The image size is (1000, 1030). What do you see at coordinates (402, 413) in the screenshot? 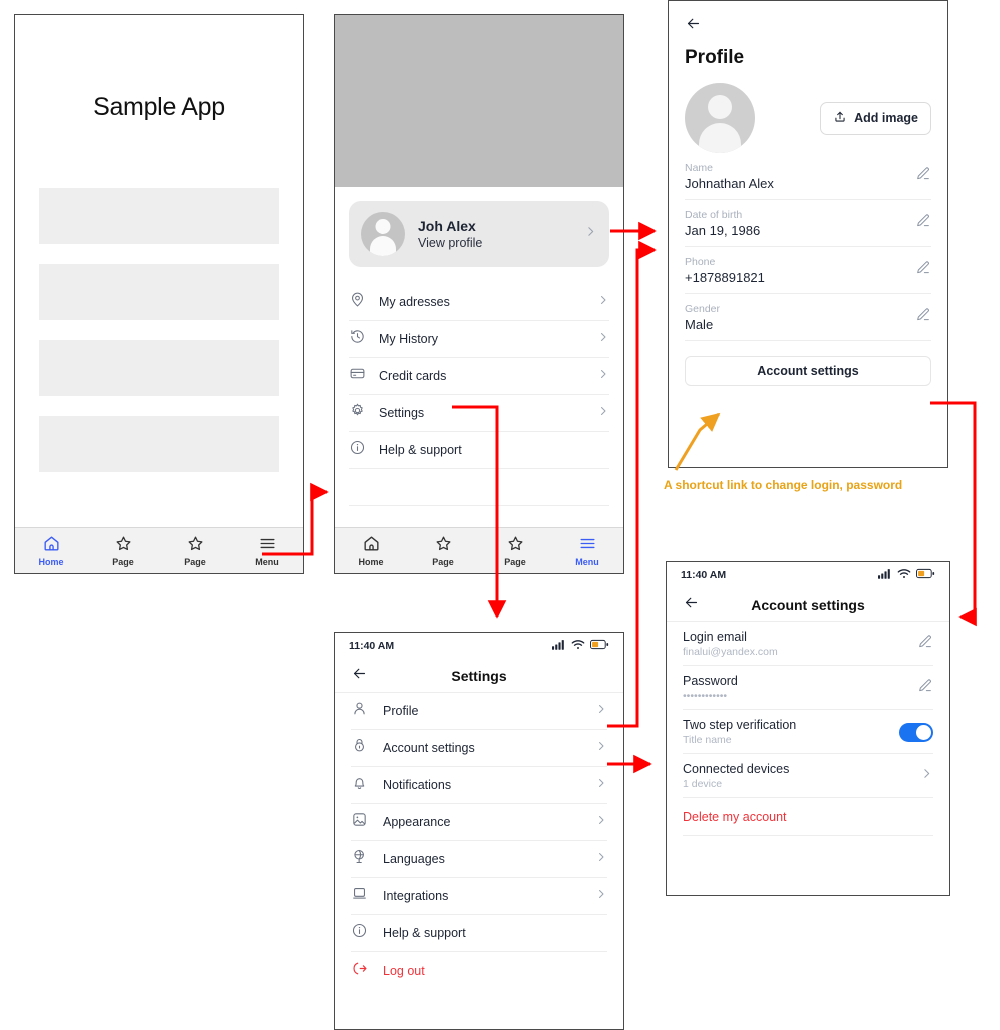
I see `menu-item-label: Settings` at bounding box center [402, 413].